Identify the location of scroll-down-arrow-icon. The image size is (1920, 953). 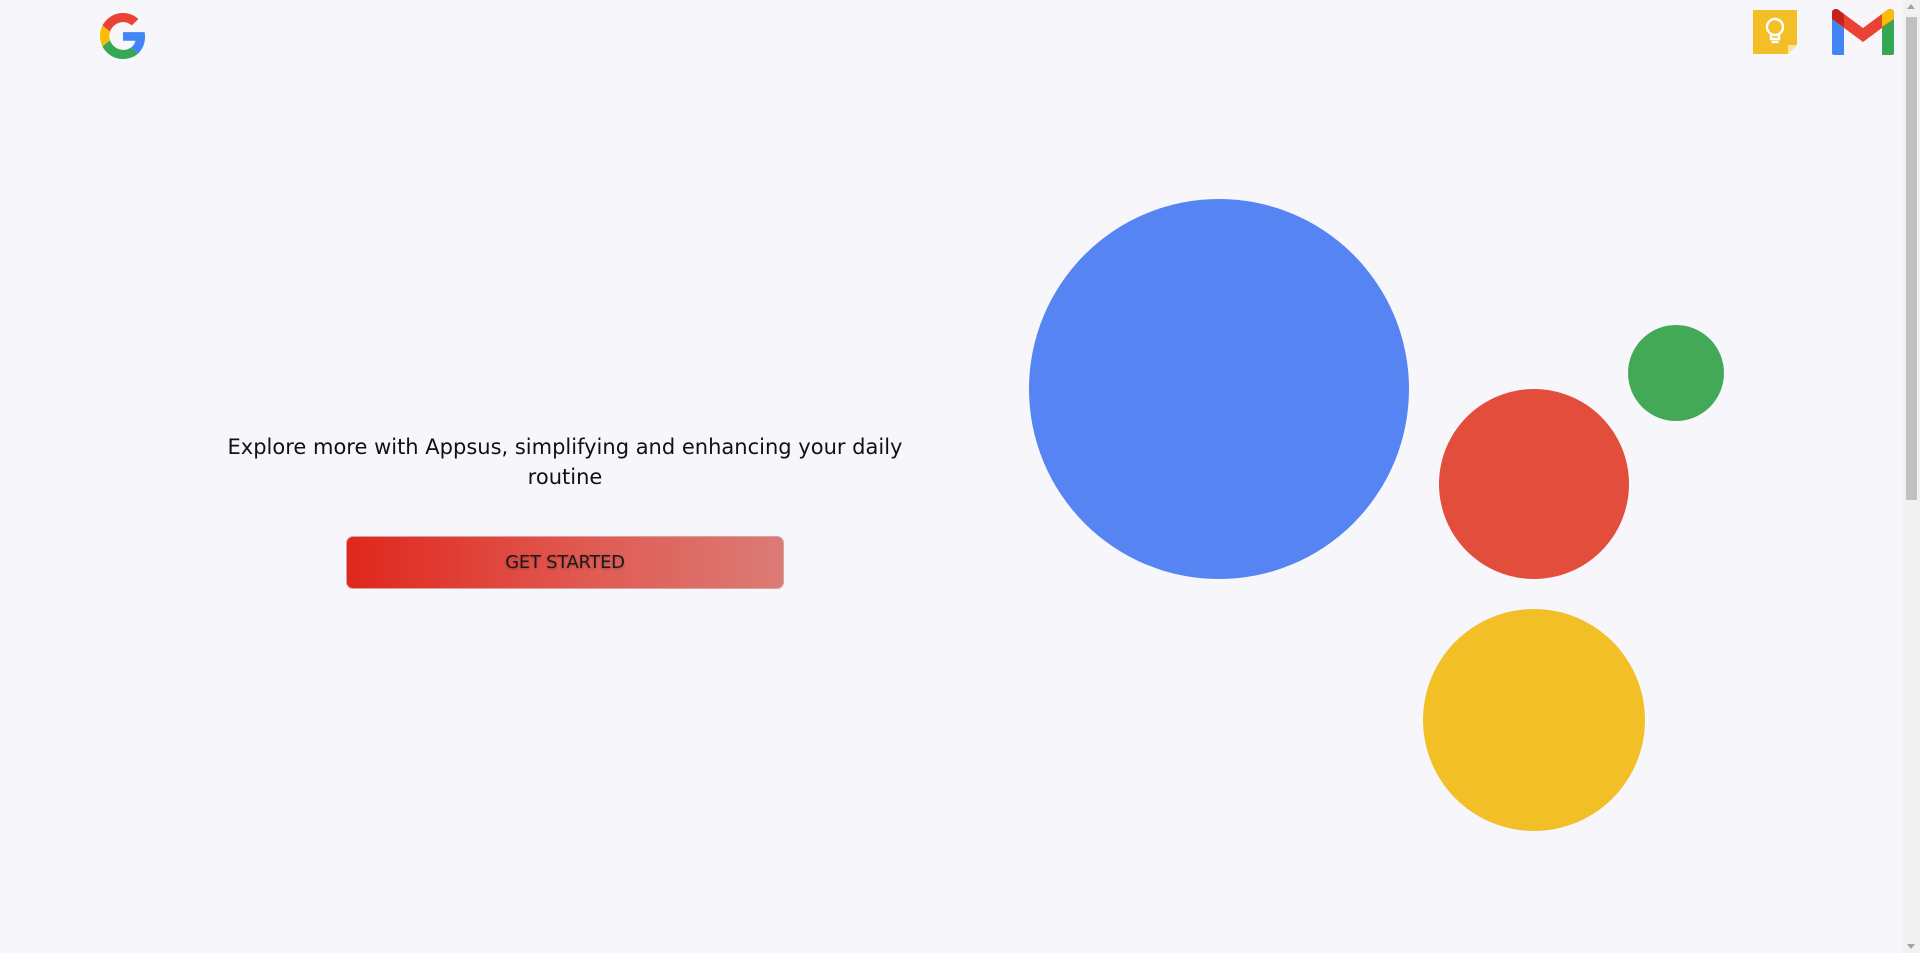
(1911, 946).